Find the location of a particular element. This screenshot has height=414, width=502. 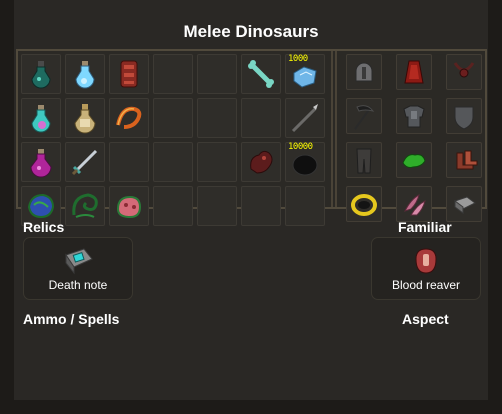

blood-reaver-icon is located at coordinates (426, 261).